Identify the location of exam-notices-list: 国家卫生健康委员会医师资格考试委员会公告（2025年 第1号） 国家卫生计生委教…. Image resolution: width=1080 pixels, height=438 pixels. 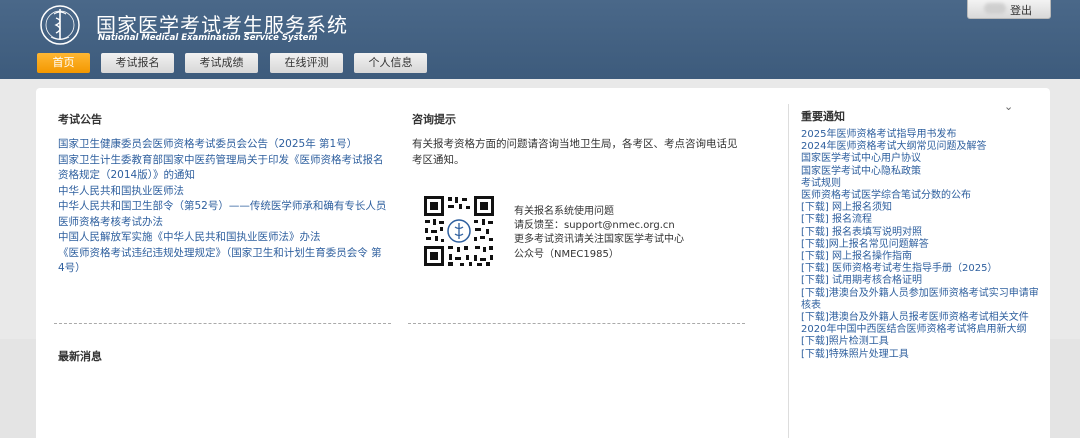
(223, 207).